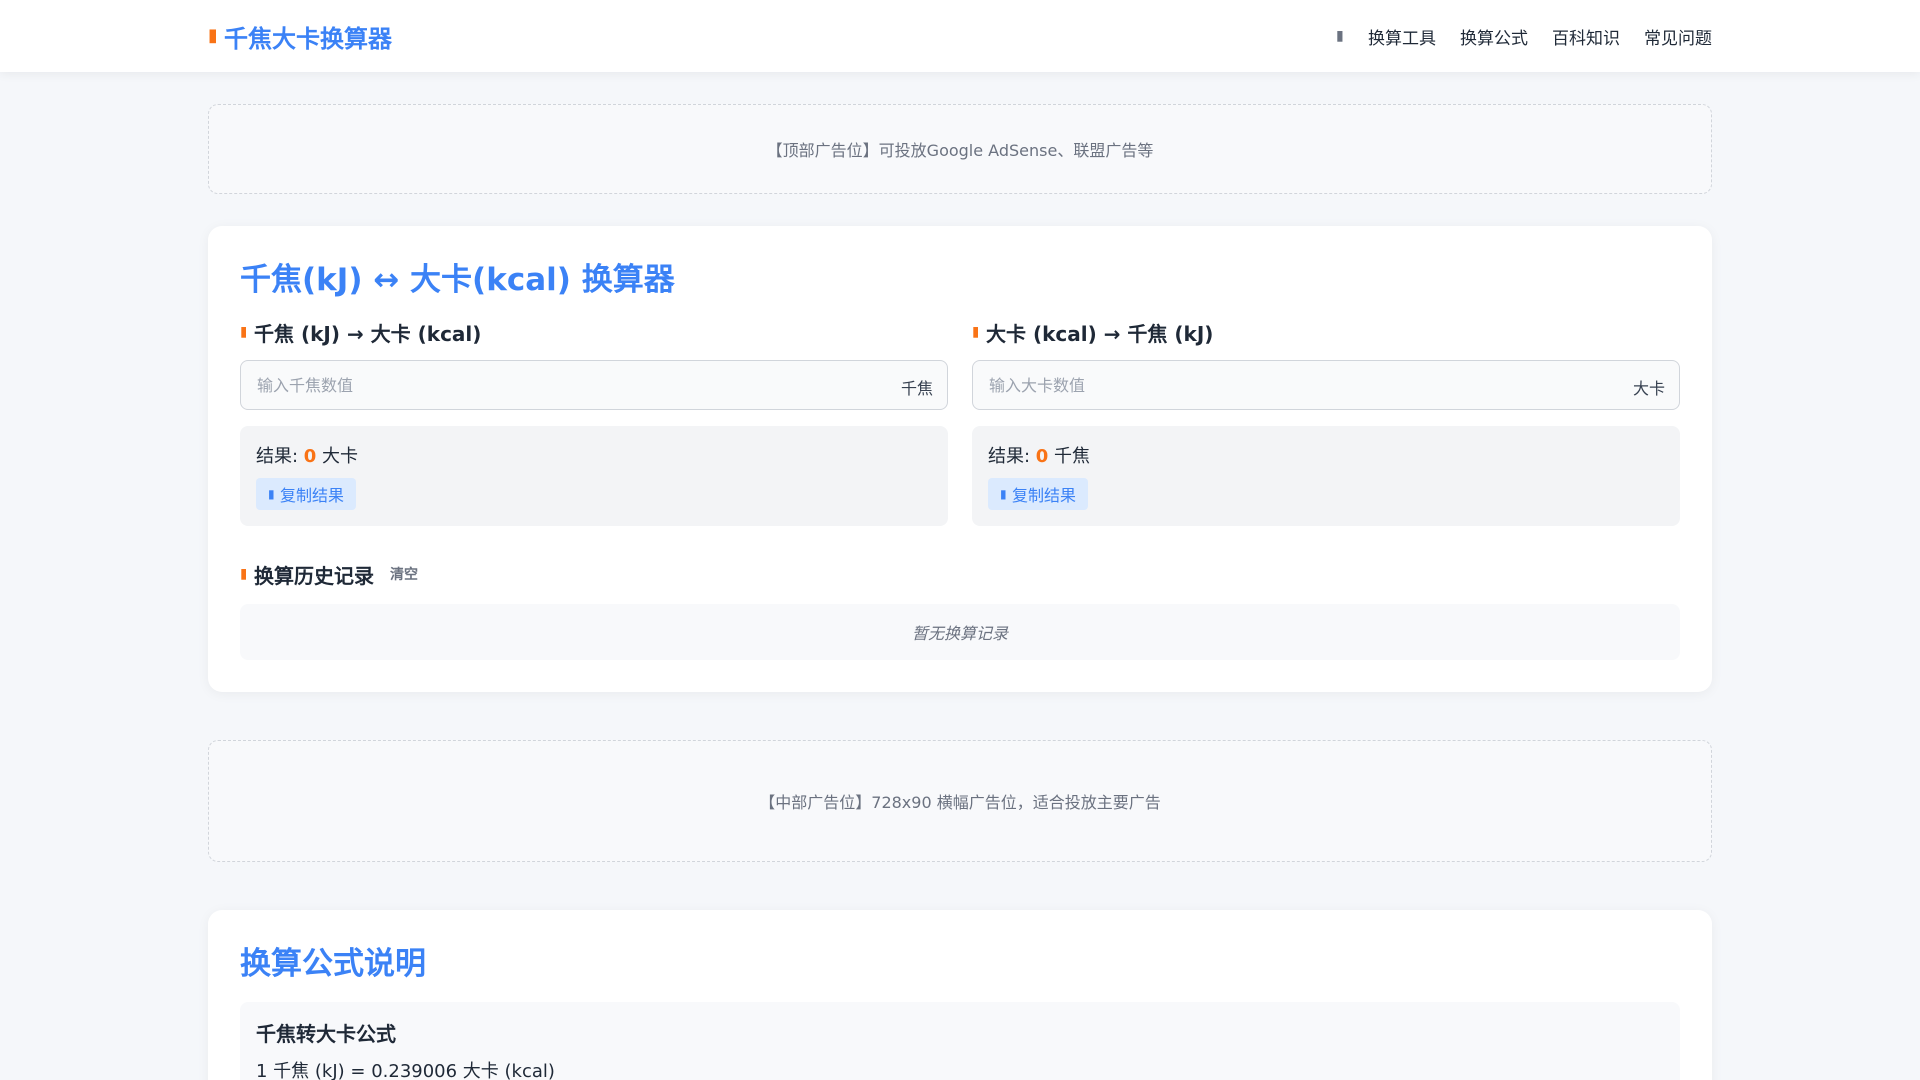 This screenshot has height=1080, width=1920. I want to click on menu-icon: ▮, so click(1340, 36).